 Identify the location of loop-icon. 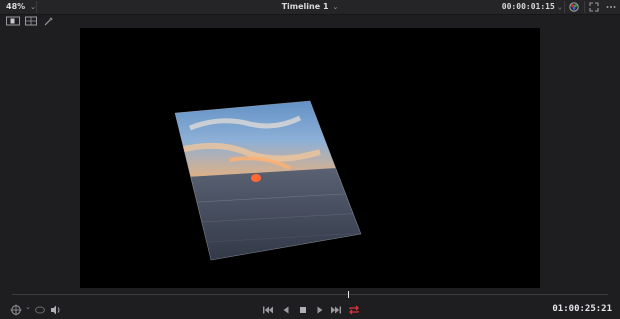
(354, 310).